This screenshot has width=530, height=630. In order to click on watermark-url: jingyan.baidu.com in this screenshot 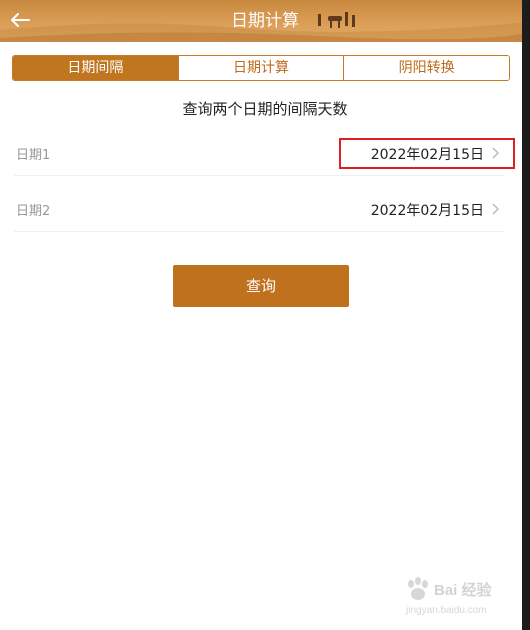, I will do `click(446, 610)`.